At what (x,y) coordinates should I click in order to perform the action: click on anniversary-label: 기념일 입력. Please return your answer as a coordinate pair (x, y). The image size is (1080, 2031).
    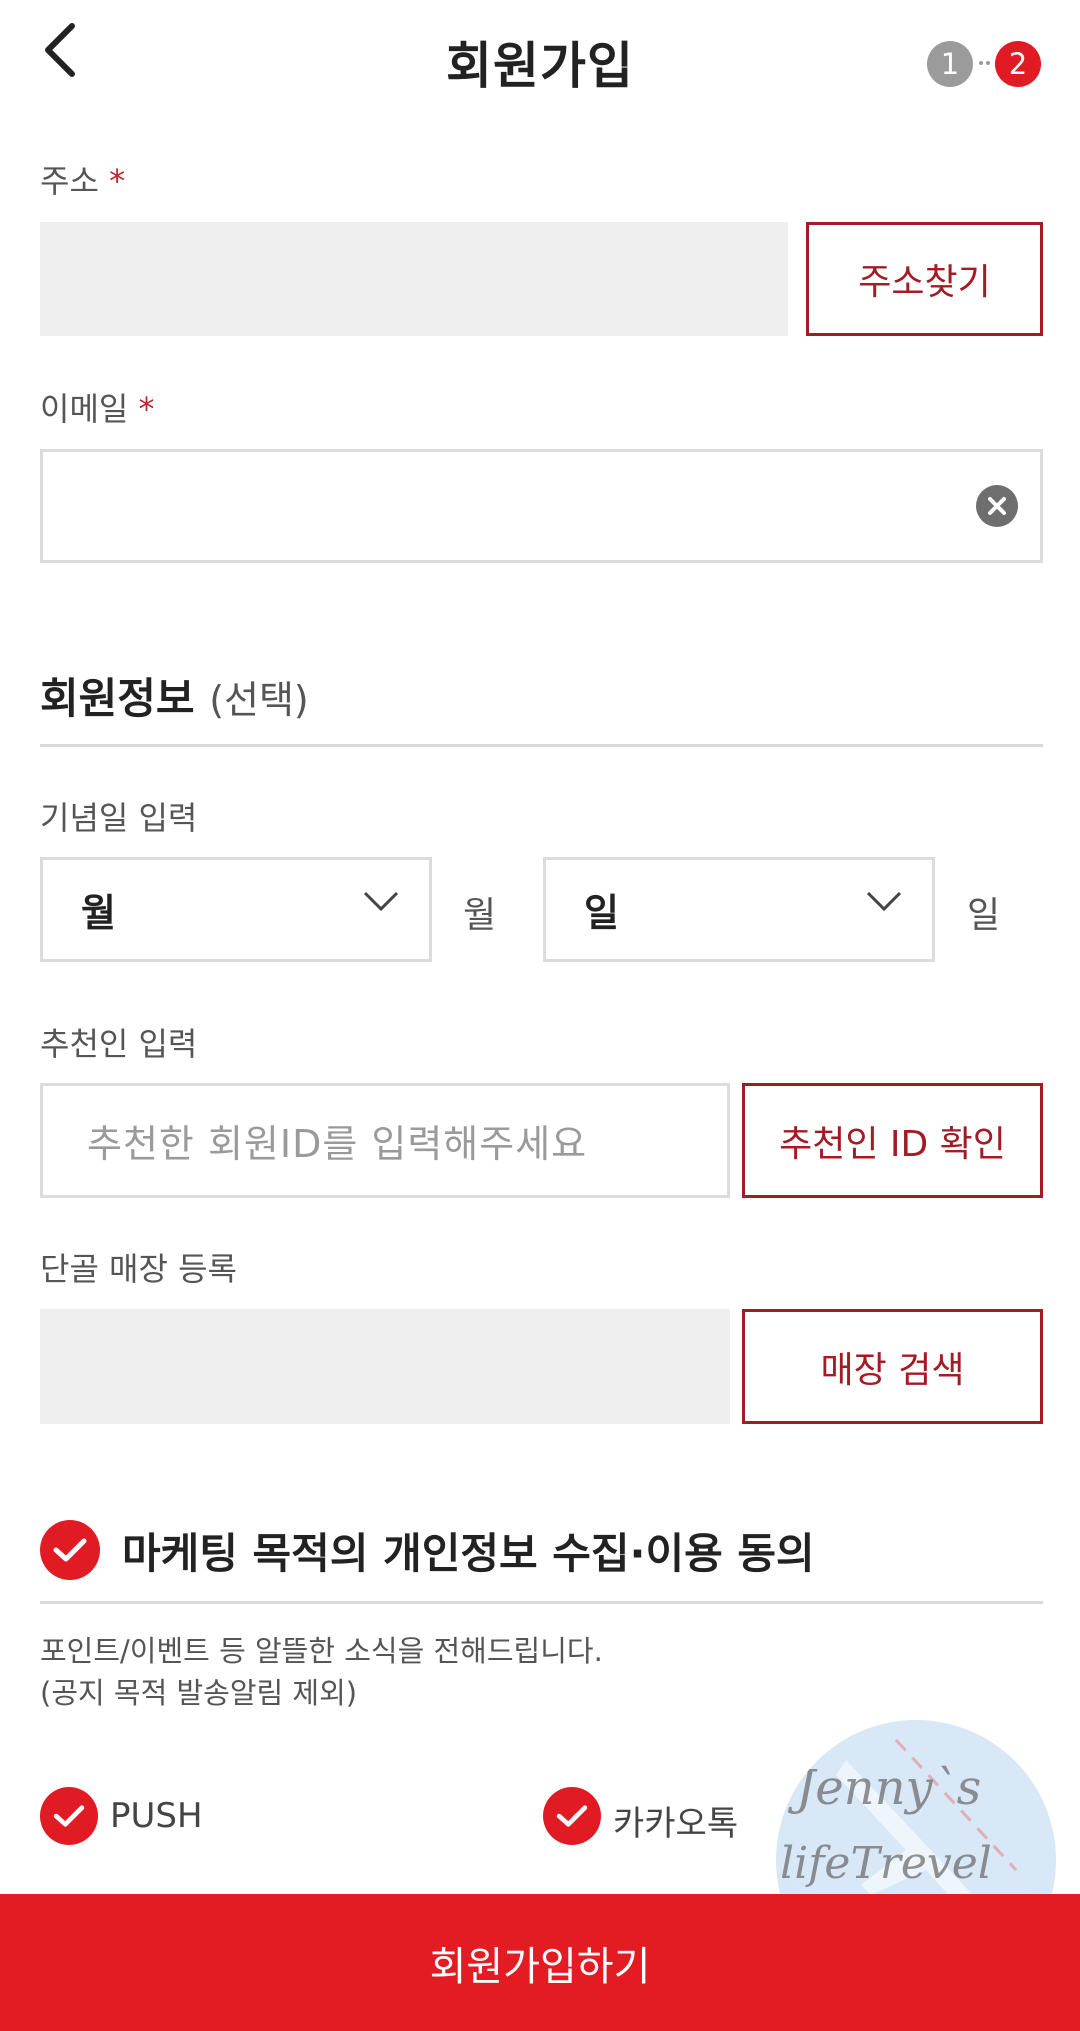
    Looking at the image, I should click on (119, 818).